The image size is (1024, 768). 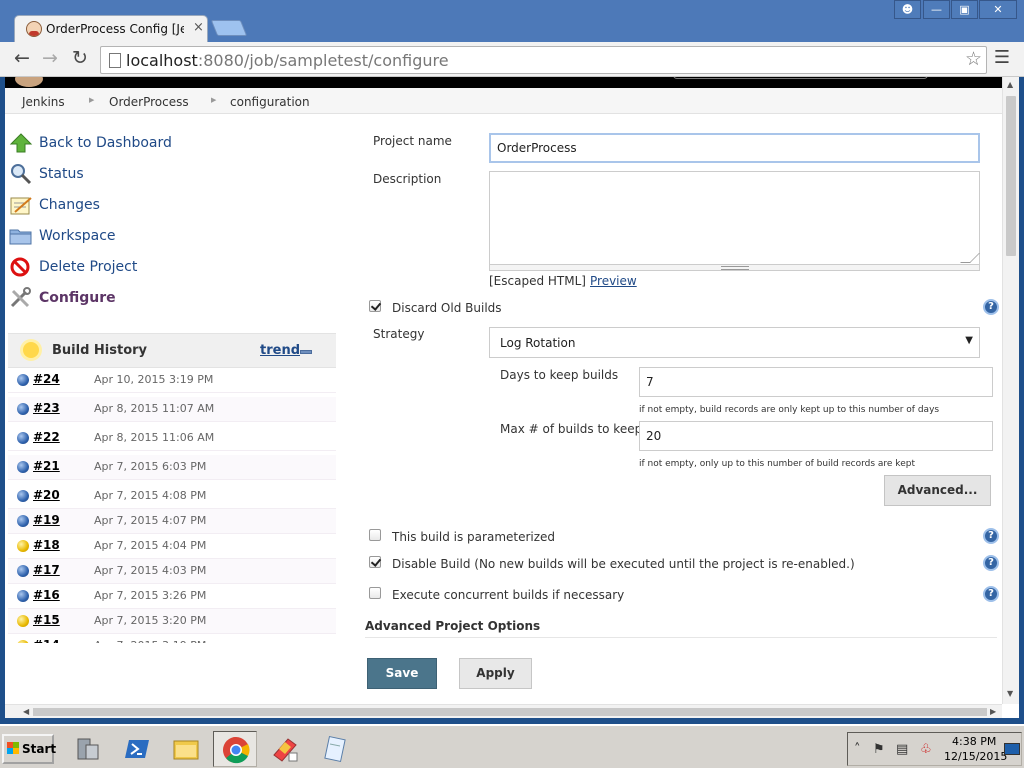 I want to click on build-row: #18 Apr 7, 2015 4:04 PM, so click(x=172, y=546).